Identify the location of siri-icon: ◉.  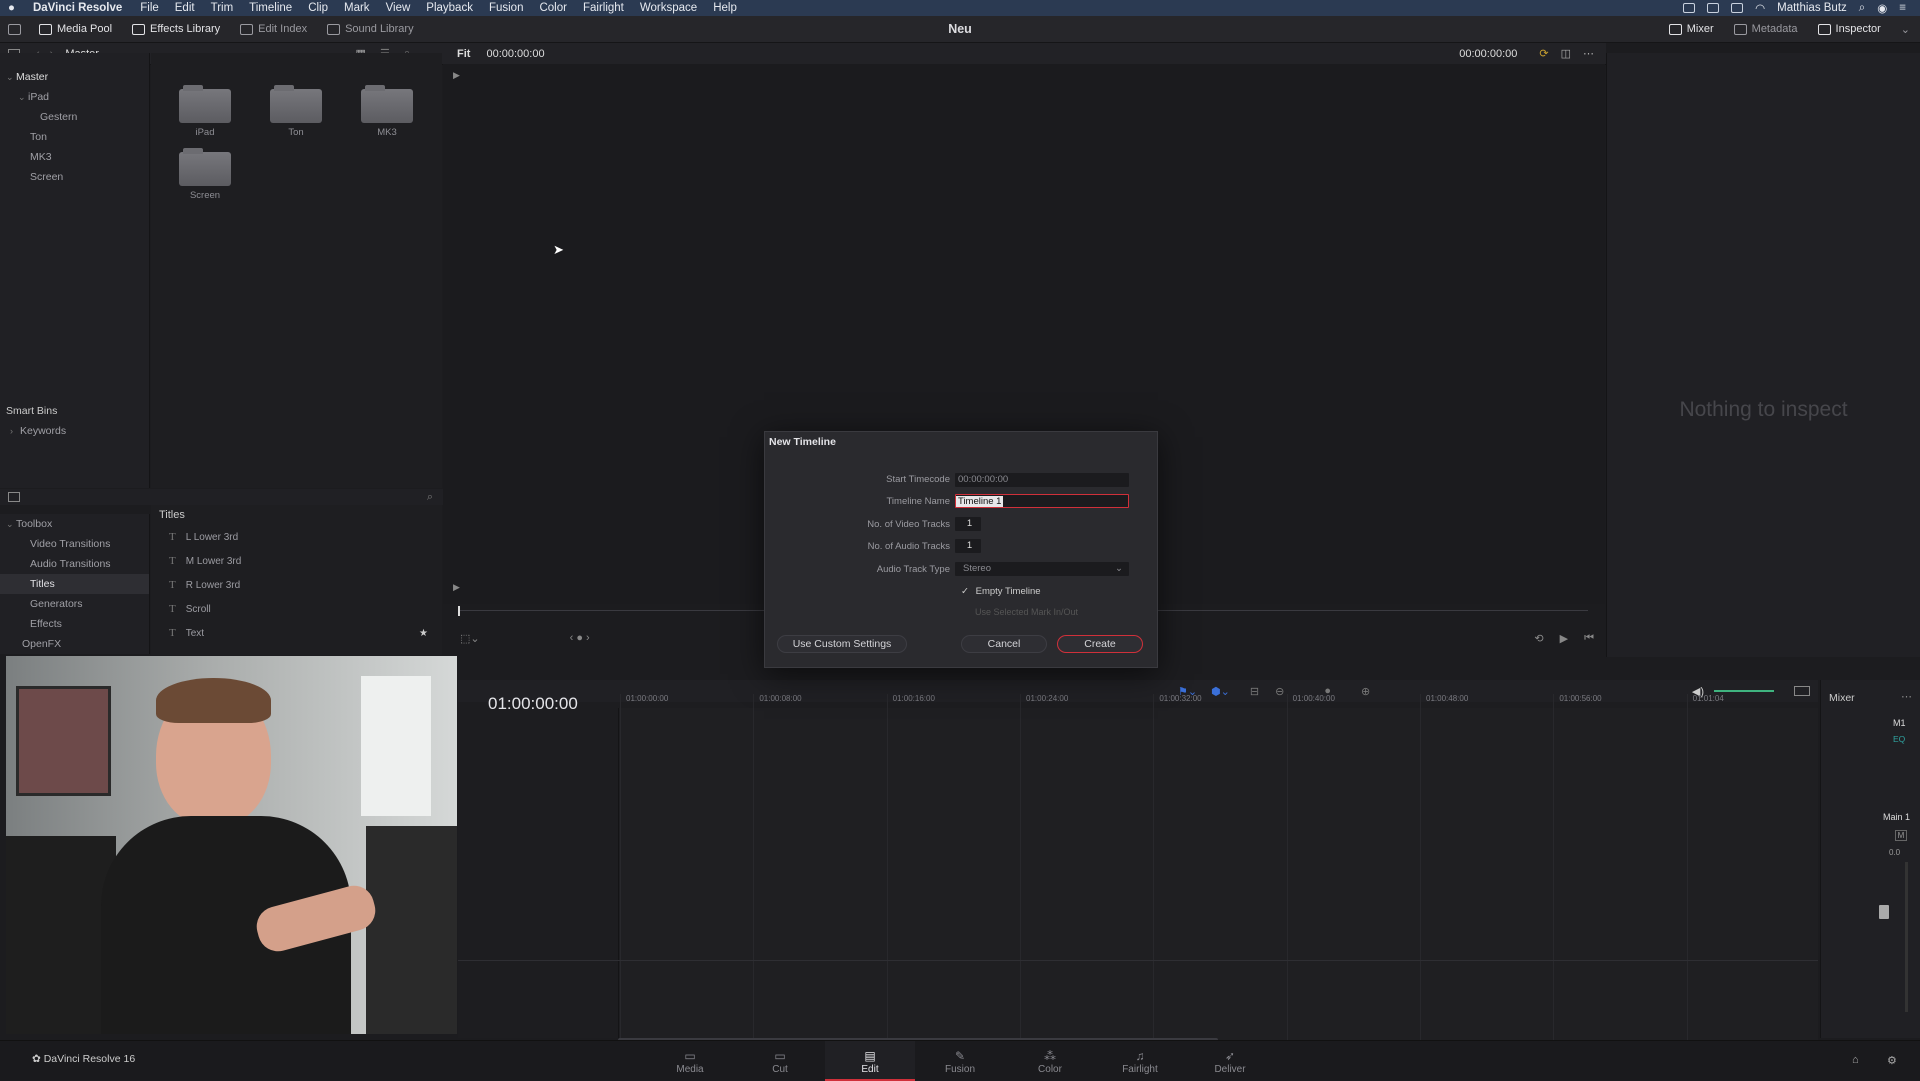
(1882, 8).